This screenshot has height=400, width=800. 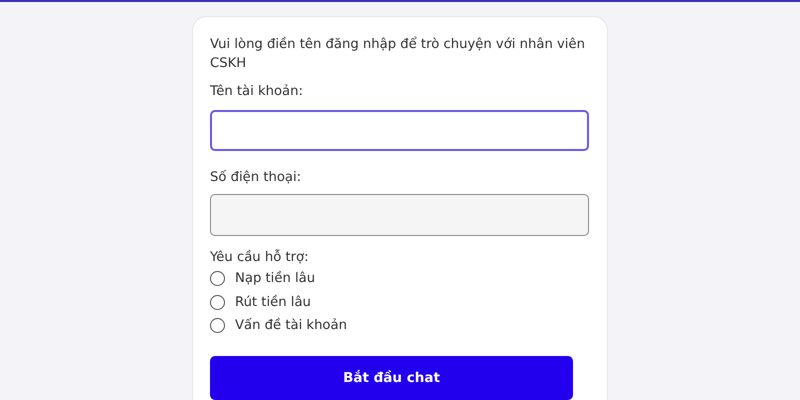 What do you see at coordinates (260, 257) in the screenshot?
I see `support-label: Yêu cầu hỗ trợ:` at bounding box center [260, 257].